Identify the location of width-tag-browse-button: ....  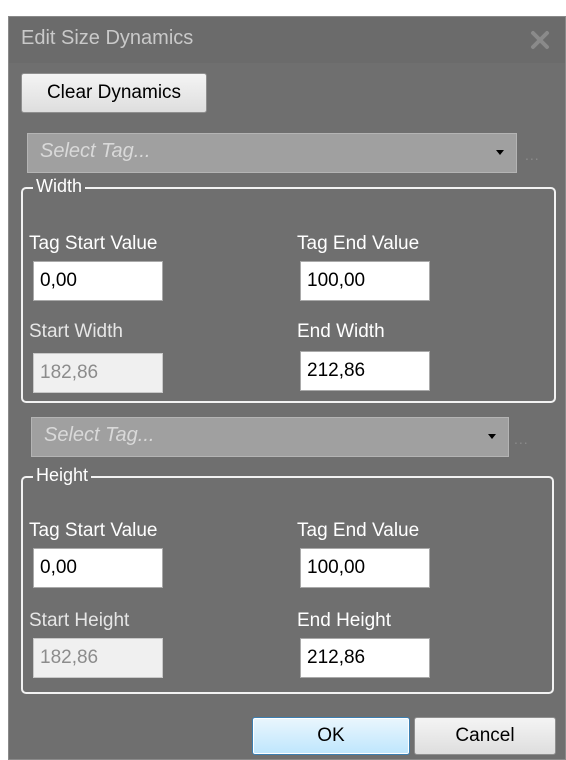
(532, 155).